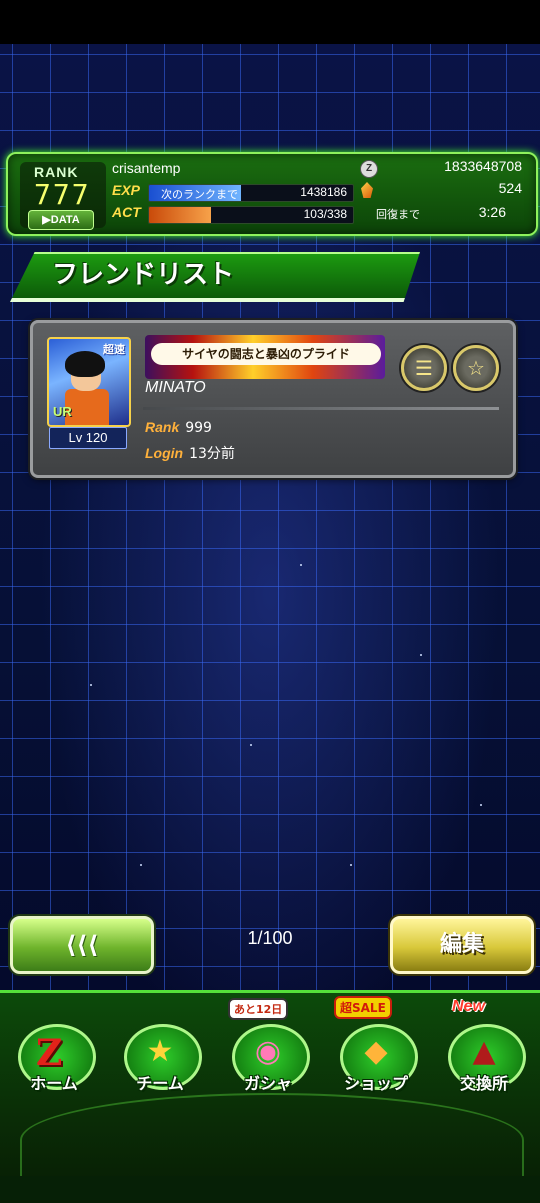  Describe the element at coordinates (476, 368) in the screenshot. I see `star-icon: ☆` at that location.